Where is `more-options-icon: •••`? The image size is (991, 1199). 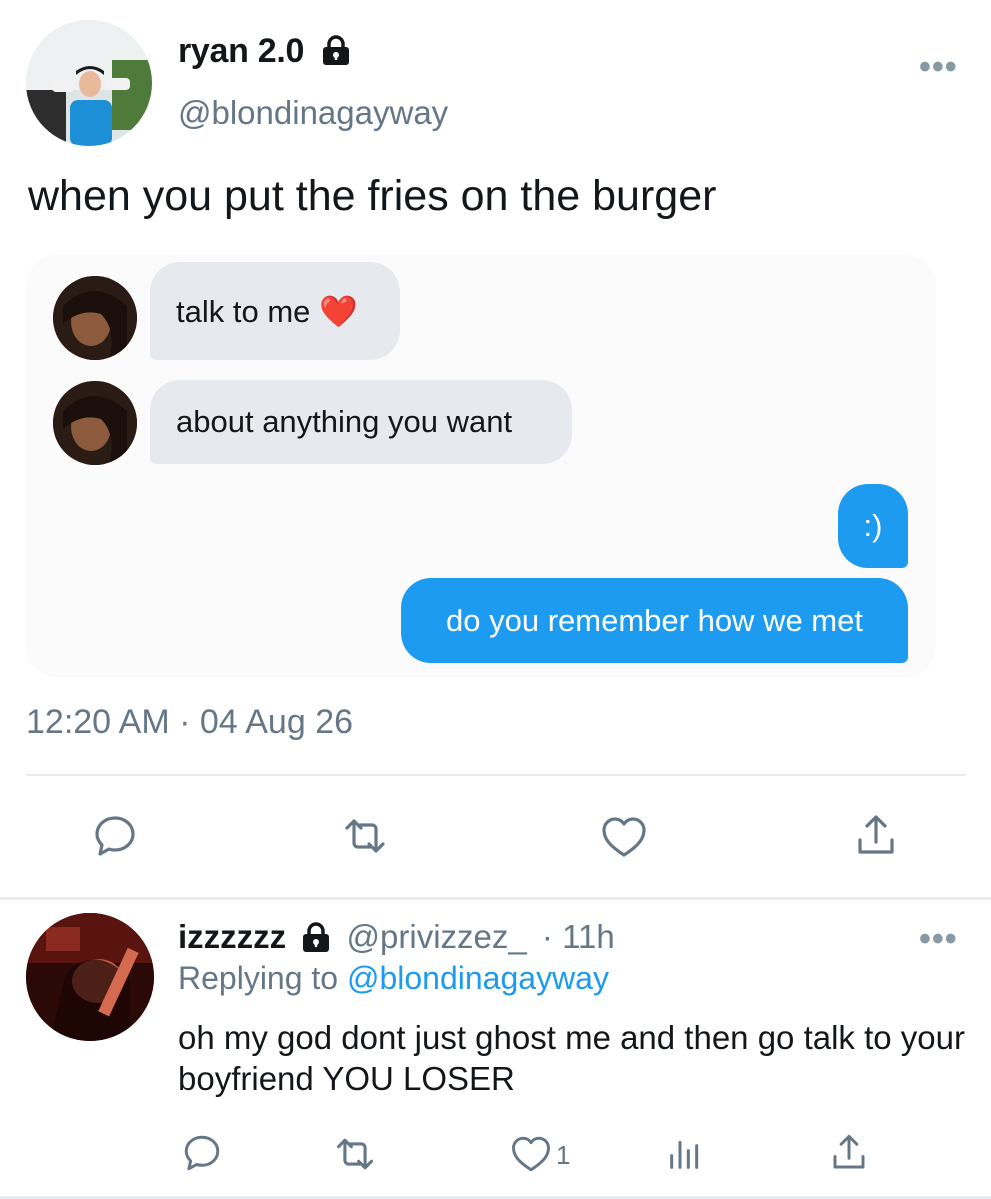 more-options-icon: ••• is located at coordinates (938, 67).